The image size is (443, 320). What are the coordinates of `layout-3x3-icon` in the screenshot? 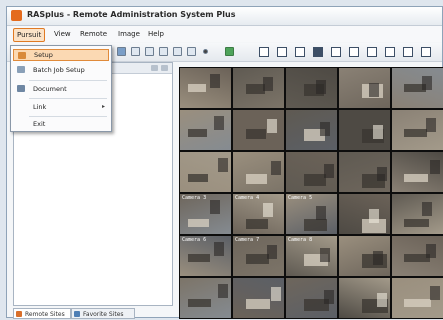 It's located at (300, 52).